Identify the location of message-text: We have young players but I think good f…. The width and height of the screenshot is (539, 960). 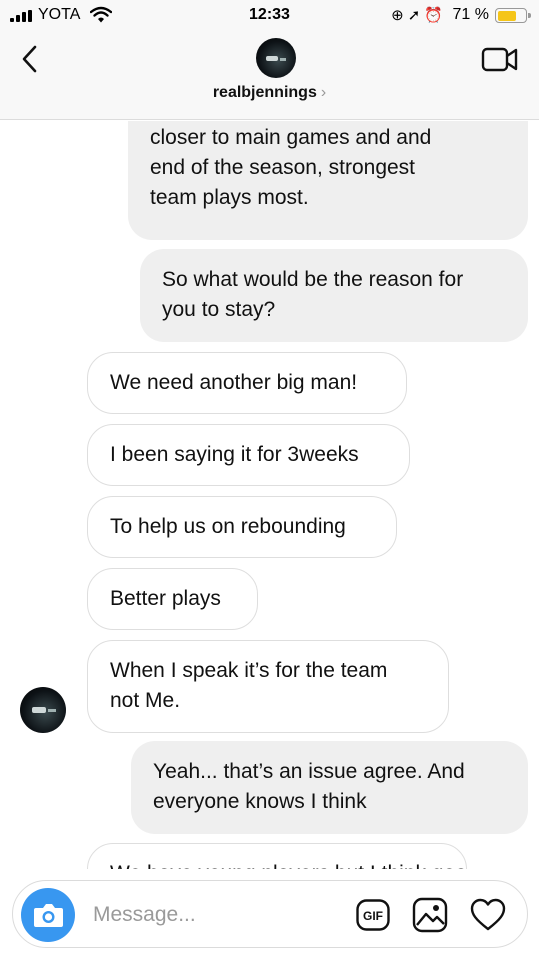
(288, 864).